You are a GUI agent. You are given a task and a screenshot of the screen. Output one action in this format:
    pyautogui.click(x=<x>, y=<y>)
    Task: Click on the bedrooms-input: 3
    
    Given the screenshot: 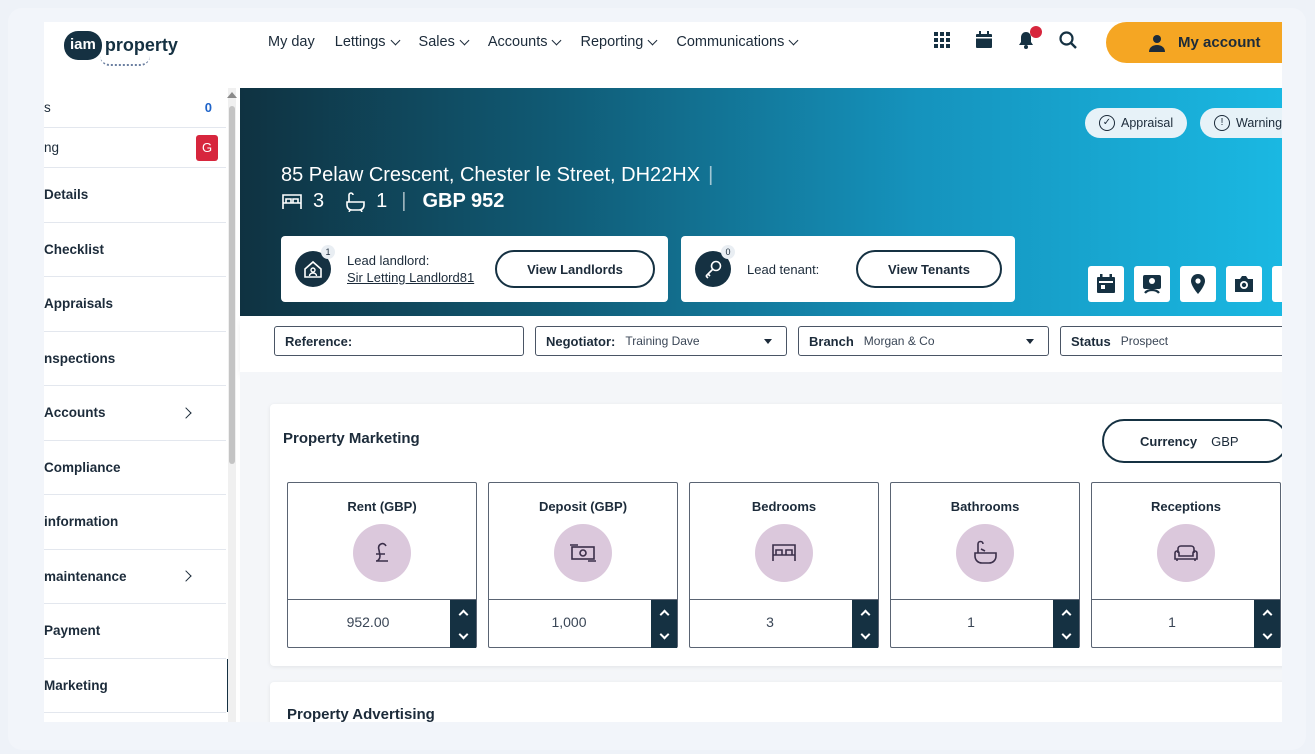 What is the action you would take?
    pyautogui.click(x=784, y=623)
    